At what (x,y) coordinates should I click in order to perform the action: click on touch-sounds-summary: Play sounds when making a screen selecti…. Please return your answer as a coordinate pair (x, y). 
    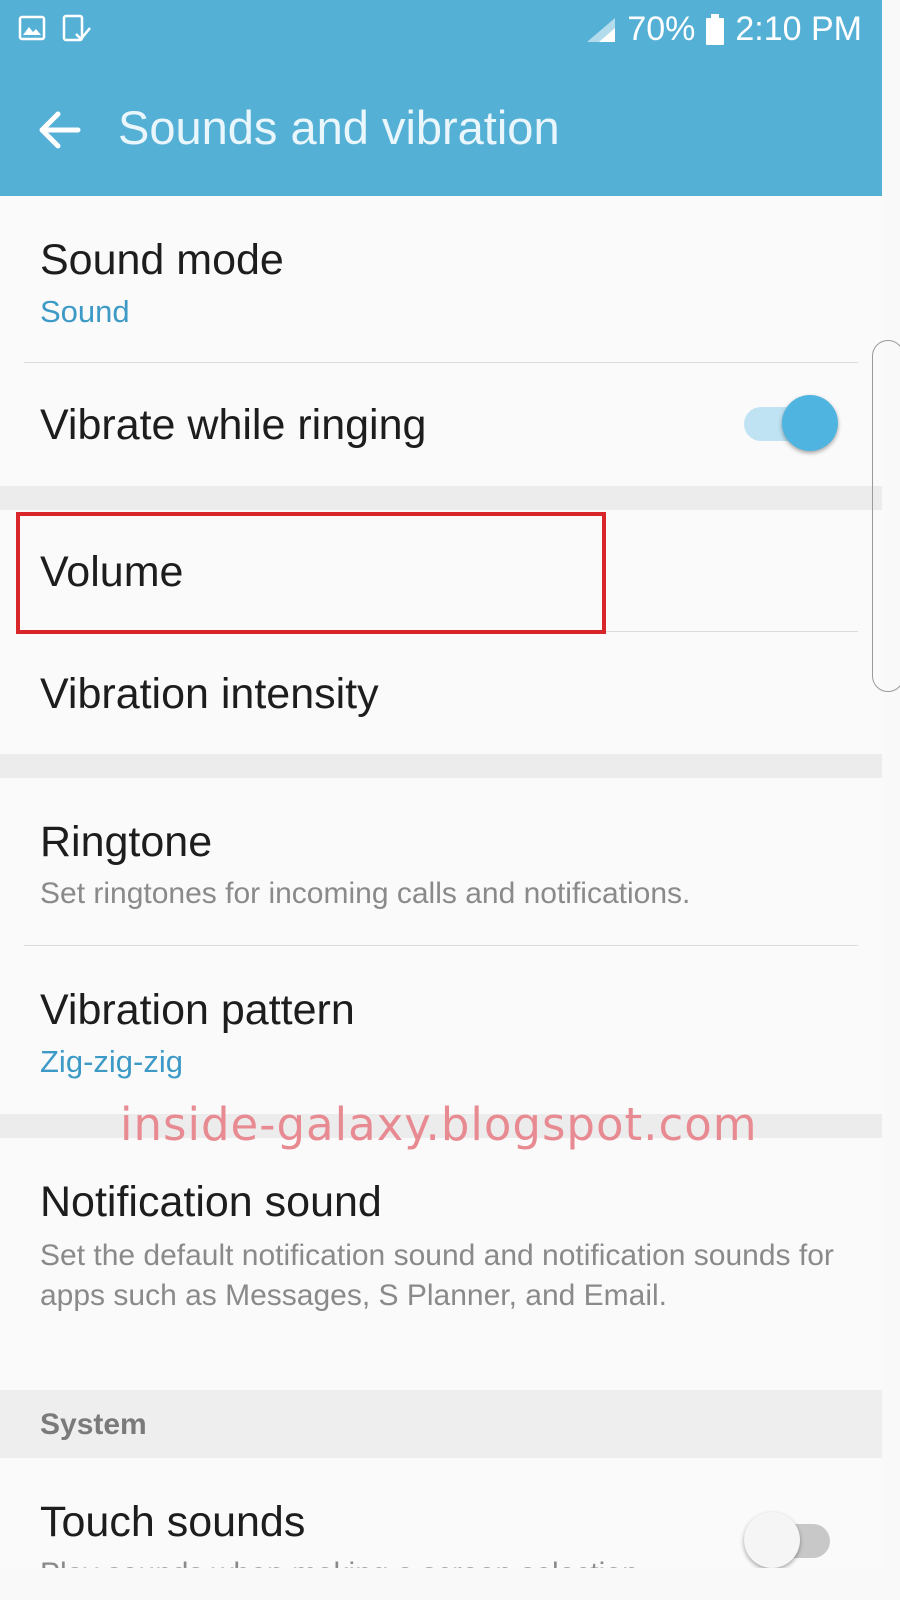
    Looking at the image, I should click on (390, 1561).